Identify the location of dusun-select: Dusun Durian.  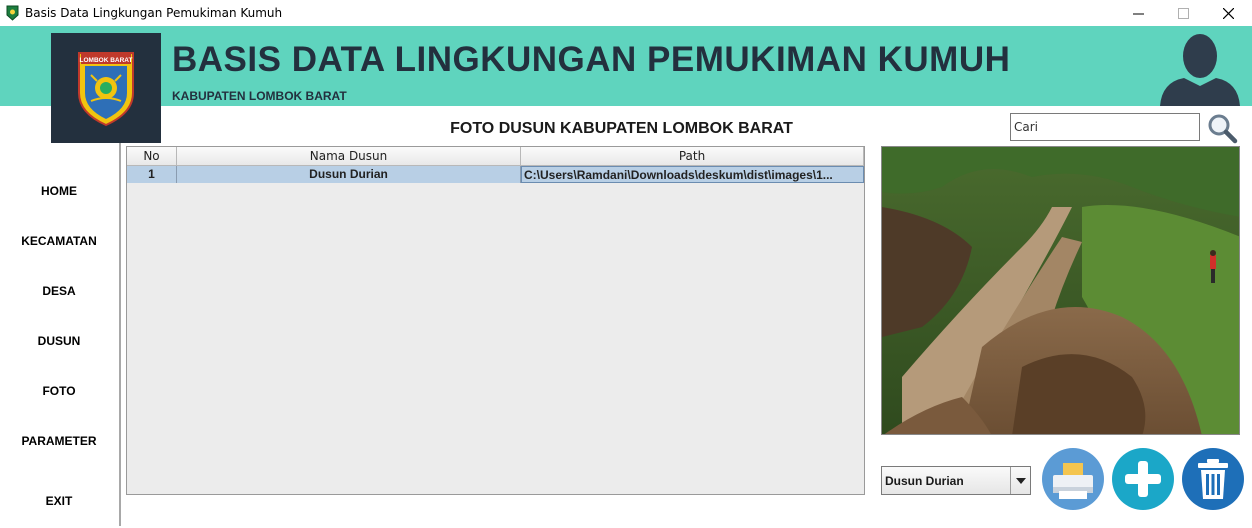
(956, 480).